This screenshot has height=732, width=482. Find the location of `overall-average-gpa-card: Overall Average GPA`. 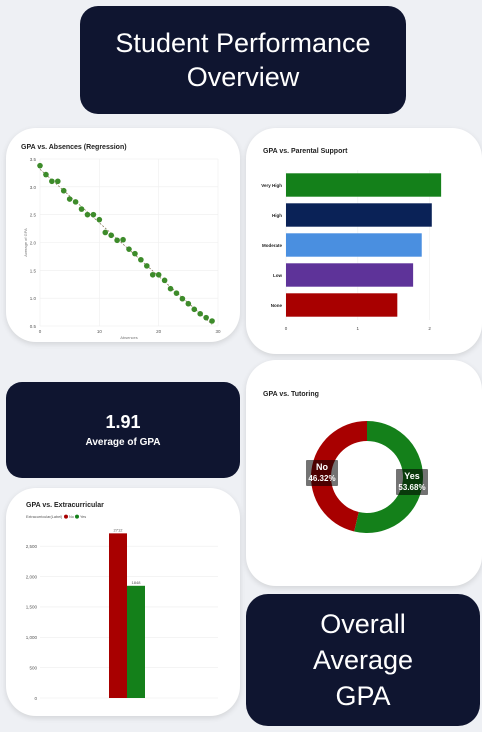

overall-average-gpa-card: Overall Average GPA is located at coordinates (363, 660).